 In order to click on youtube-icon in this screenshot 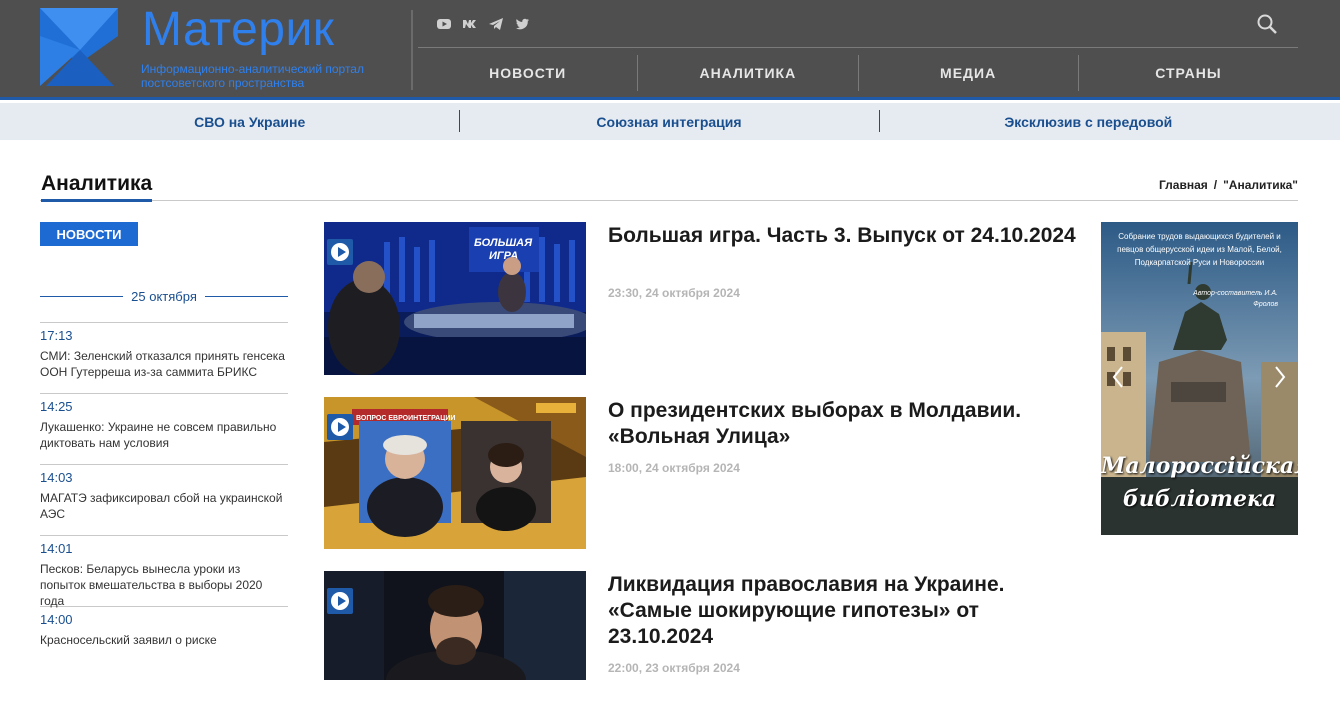, I will do `click(444, 24)`.